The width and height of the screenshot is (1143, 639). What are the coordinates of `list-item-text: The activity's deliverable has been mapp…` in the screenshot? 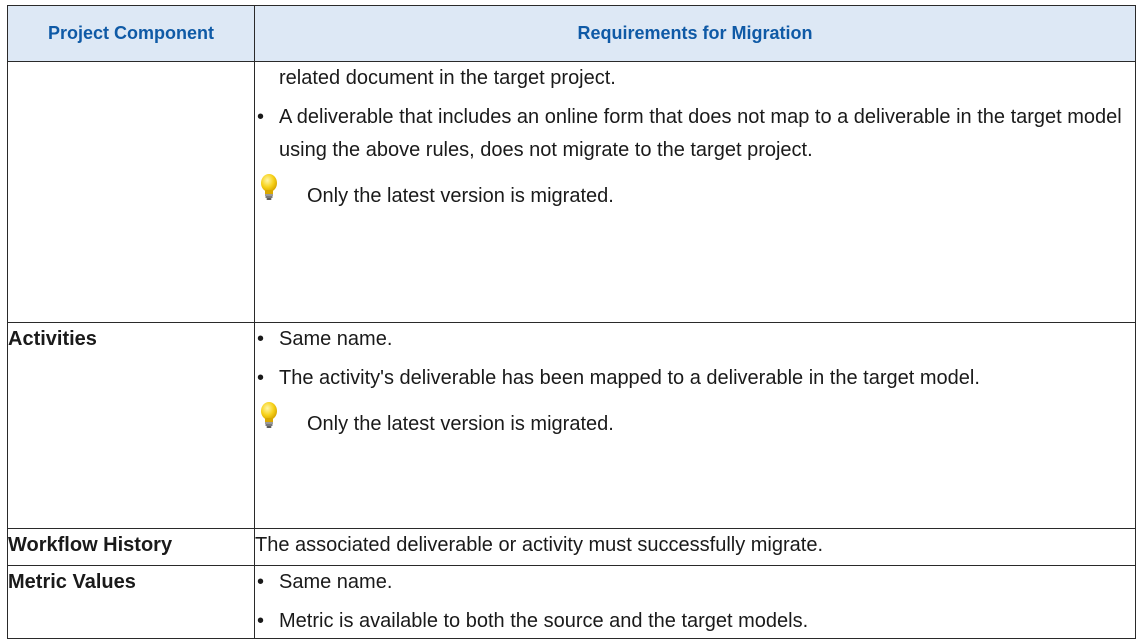 It's located at (629, 378).